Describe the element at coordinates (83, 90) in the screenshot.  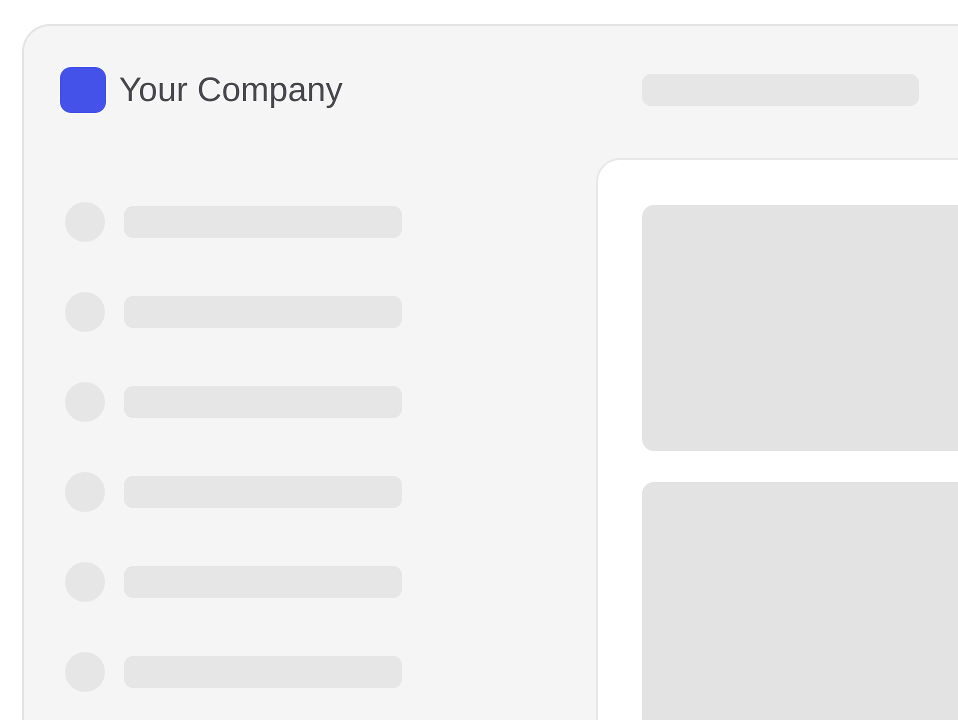
I see `logo-icon` at that location.